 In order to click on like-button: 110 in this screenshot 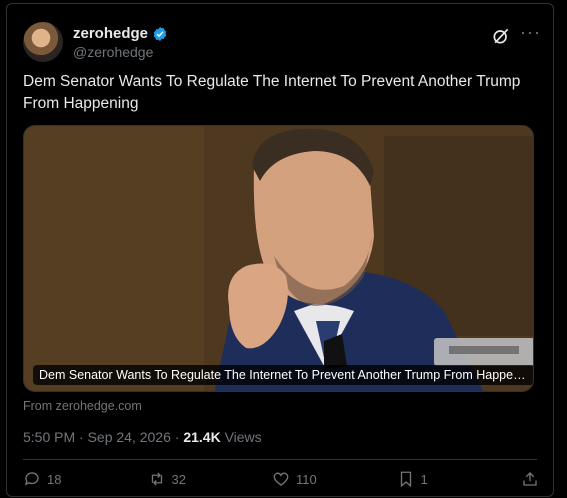, I will do `click(328, 479)`.